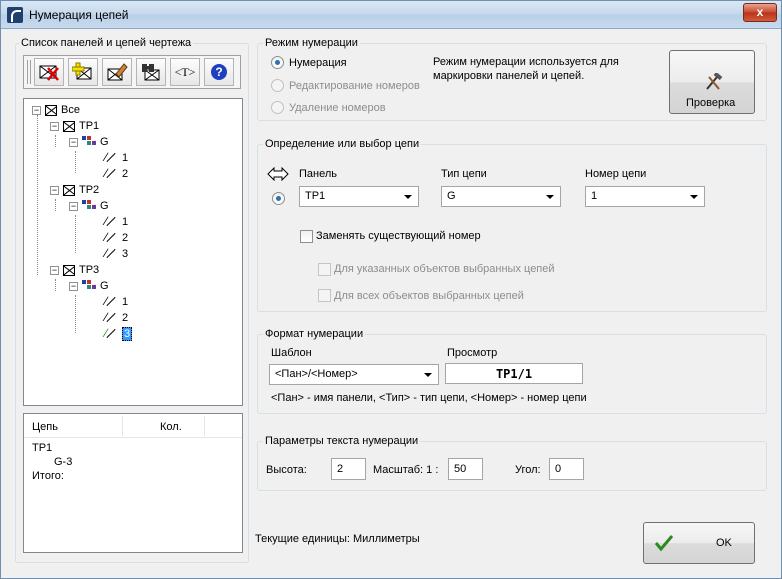  I want to click on add-button, so click(83, 72).